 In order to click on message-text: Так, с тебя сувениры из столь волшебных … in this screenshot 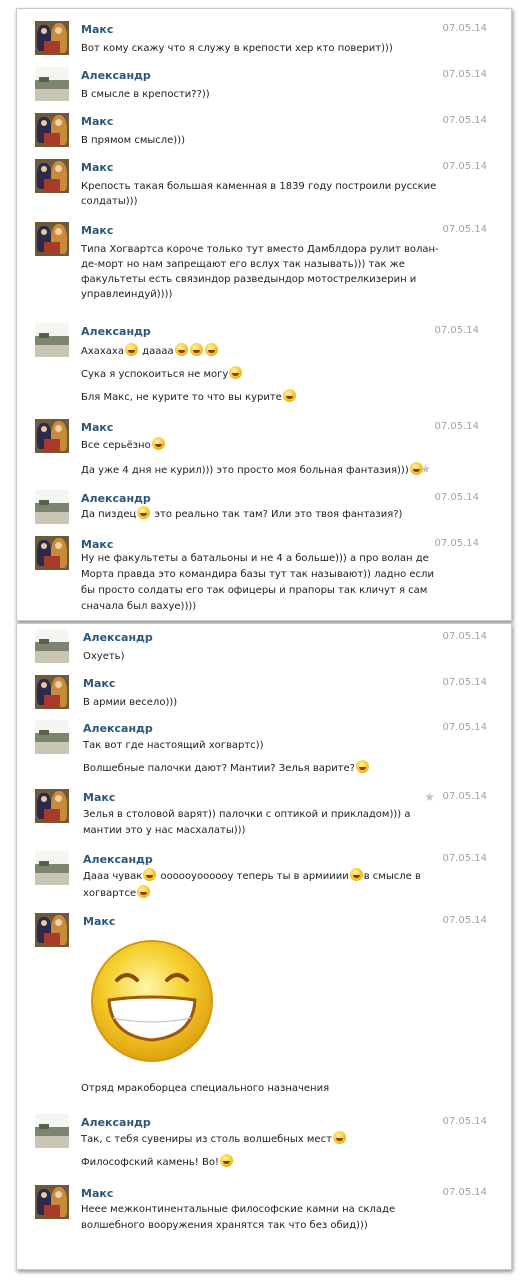, I will do `click(285, 1139)`.